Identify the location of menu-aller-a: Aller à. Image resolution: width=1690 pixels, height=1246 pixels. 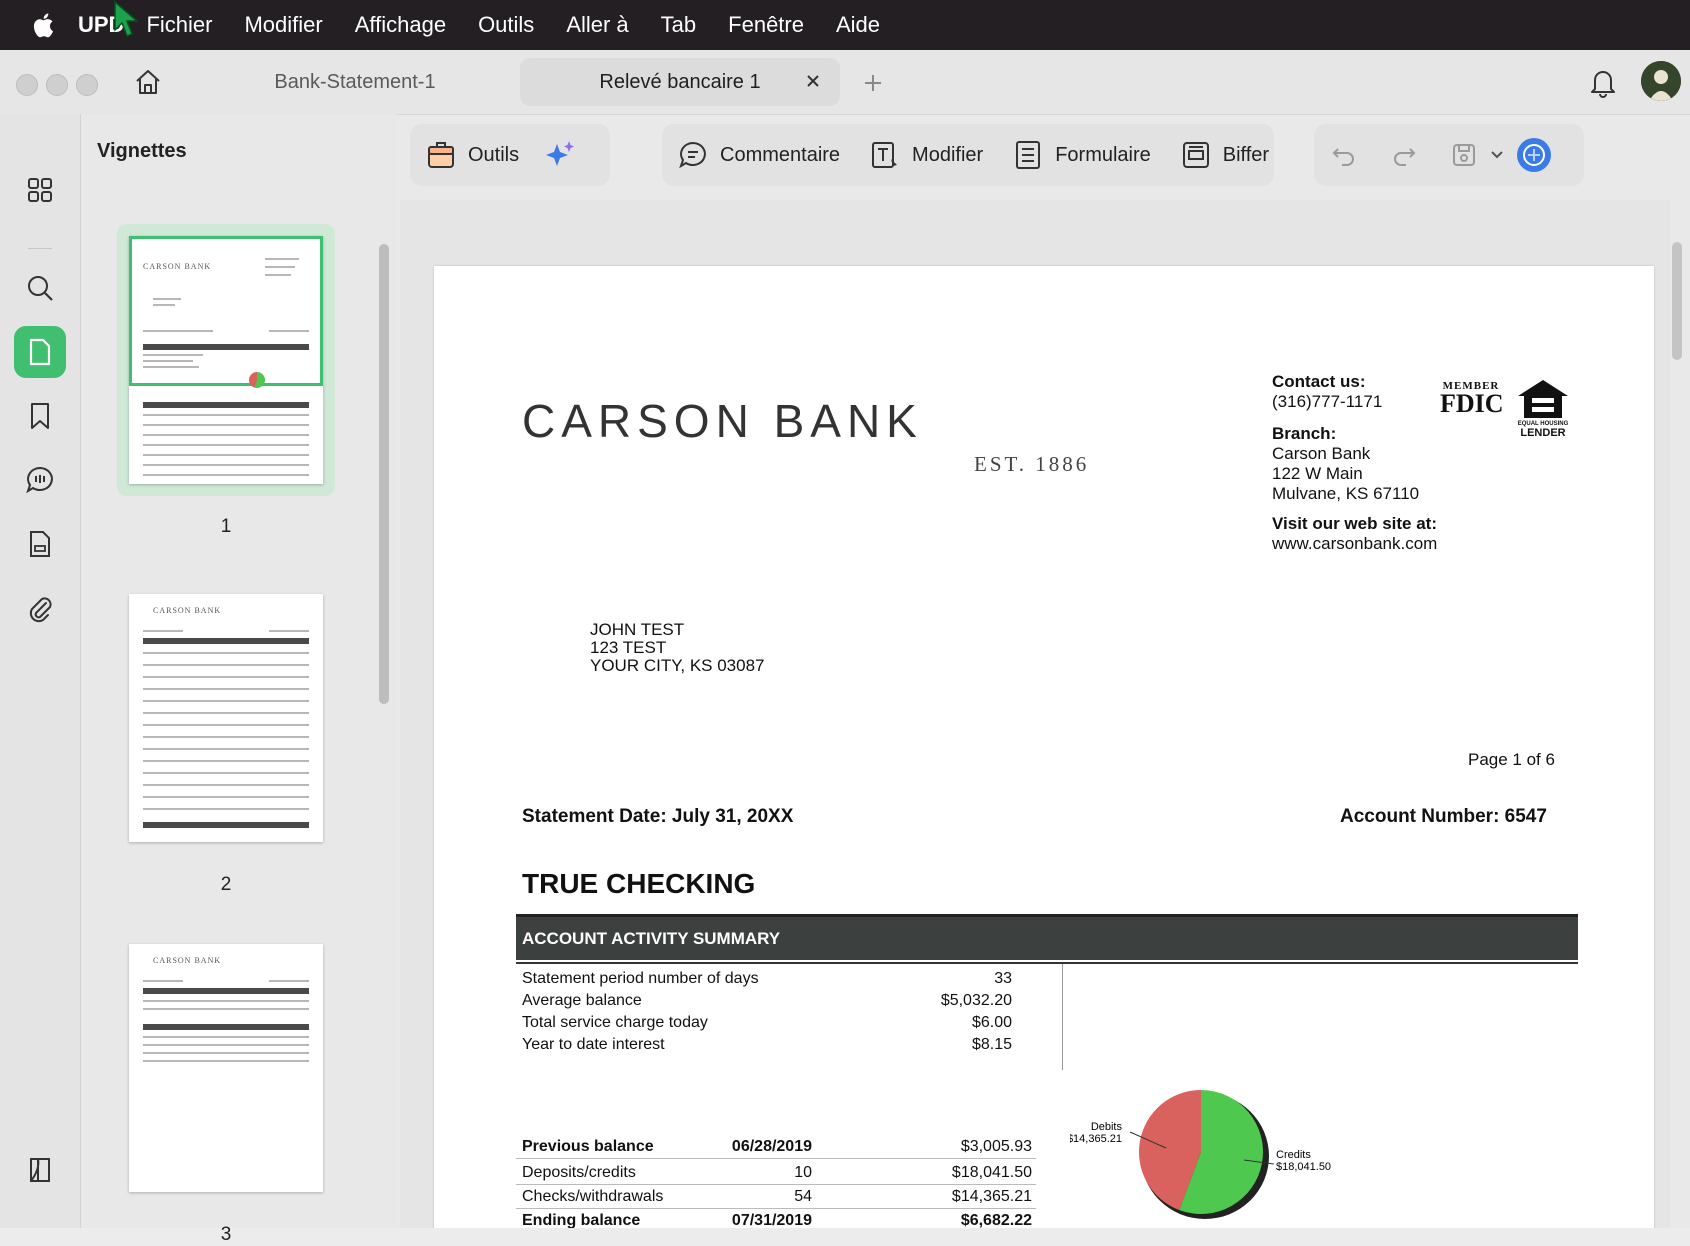
(597, 25).